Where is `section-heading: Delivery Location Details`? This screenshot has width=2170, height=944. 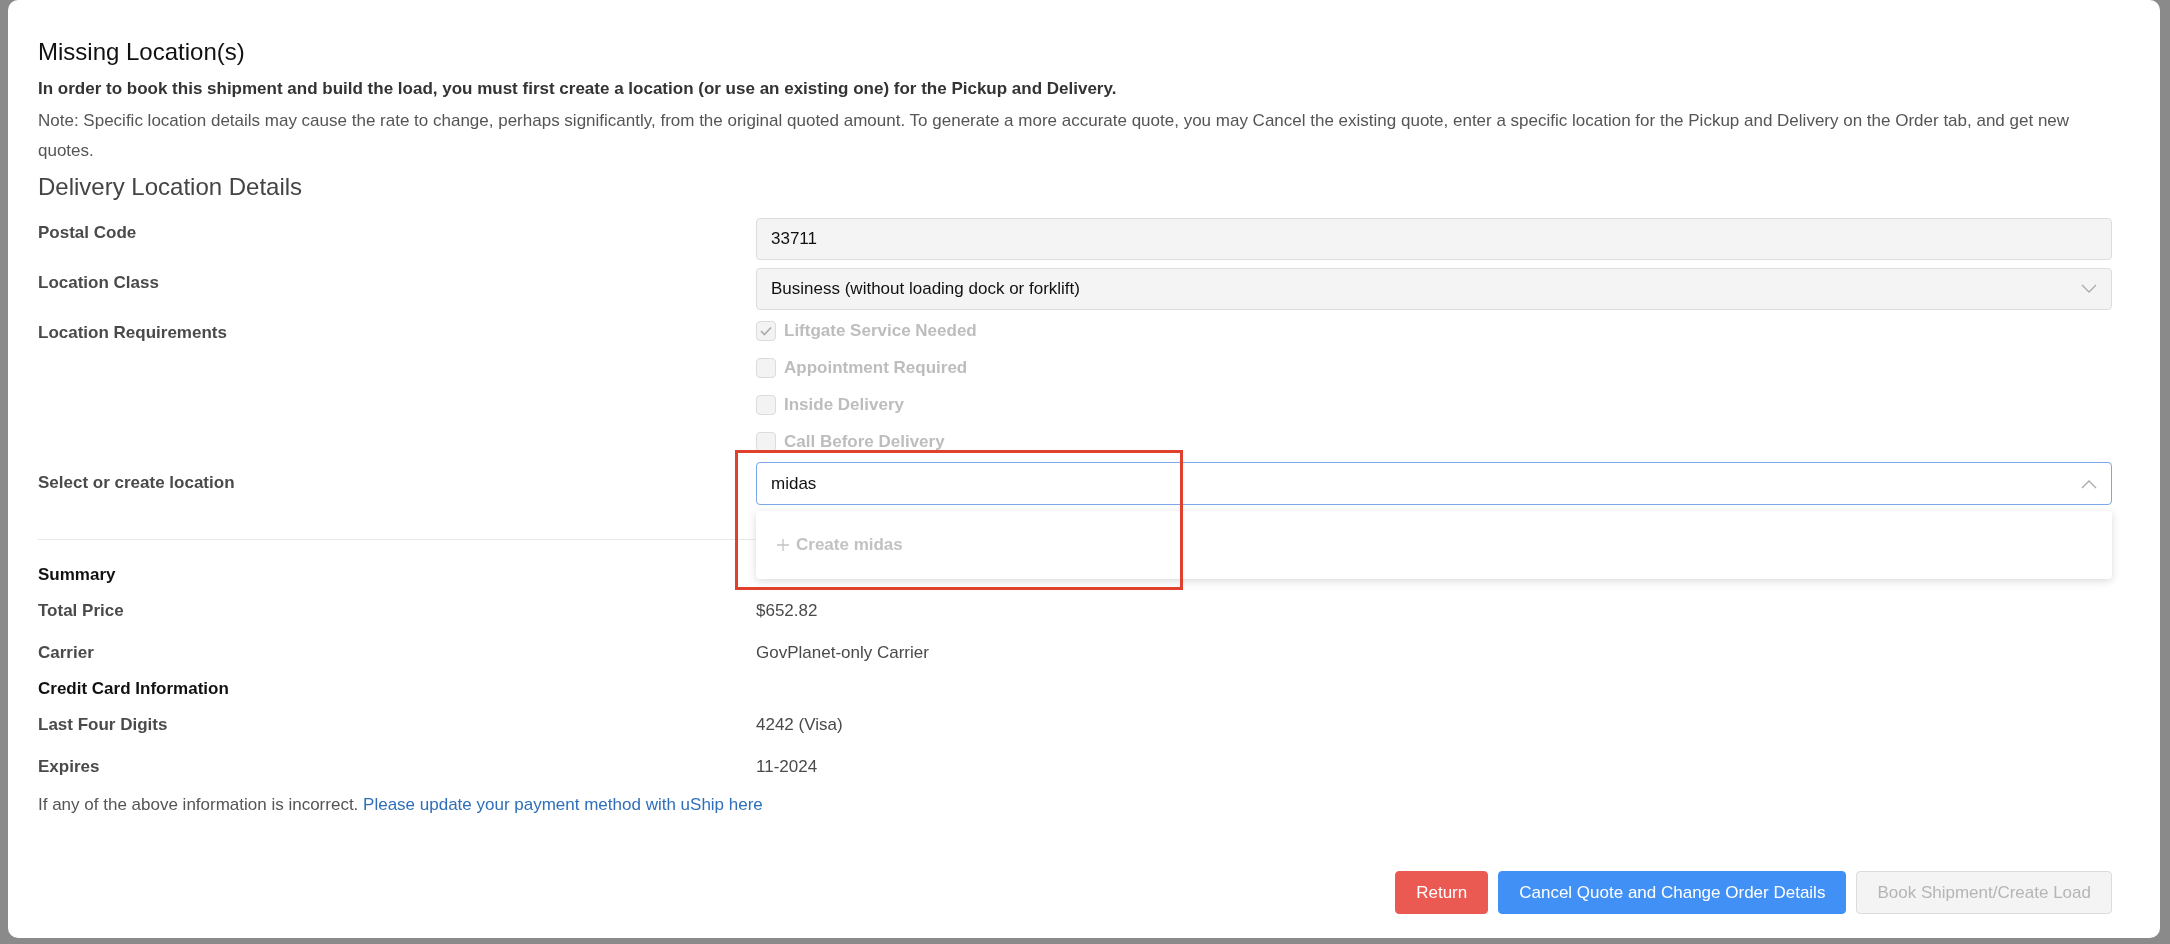
section-heading: Delivery Location Details is located at coordinates (171, 187).